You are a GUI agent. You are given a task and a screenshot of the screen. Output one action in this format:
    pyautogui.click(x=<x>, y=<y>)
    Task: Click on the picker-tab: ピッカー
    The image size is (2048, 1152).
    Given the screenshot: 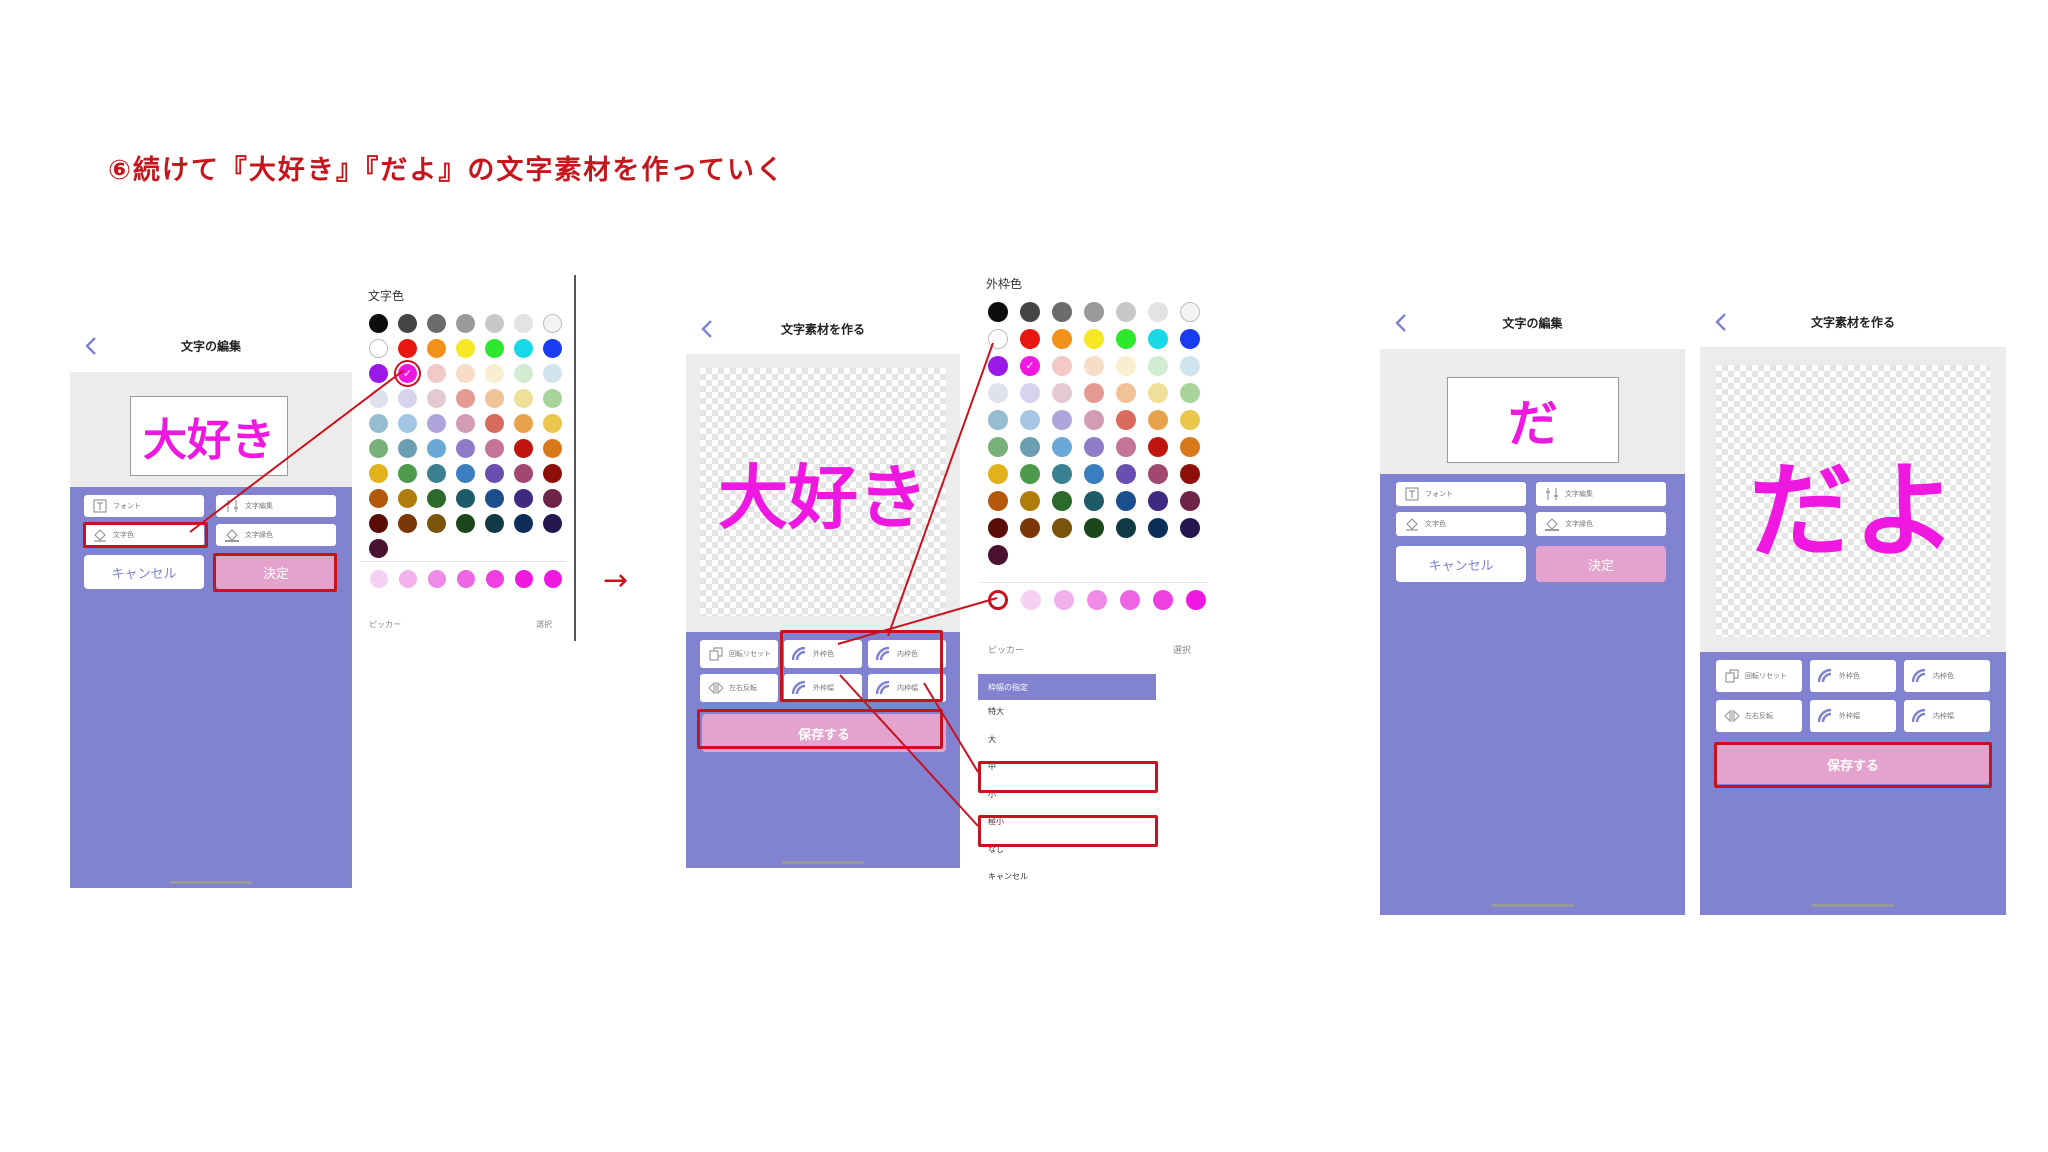 What is the action you would take?
    pyautogui.click(x=1006, y=649)
    